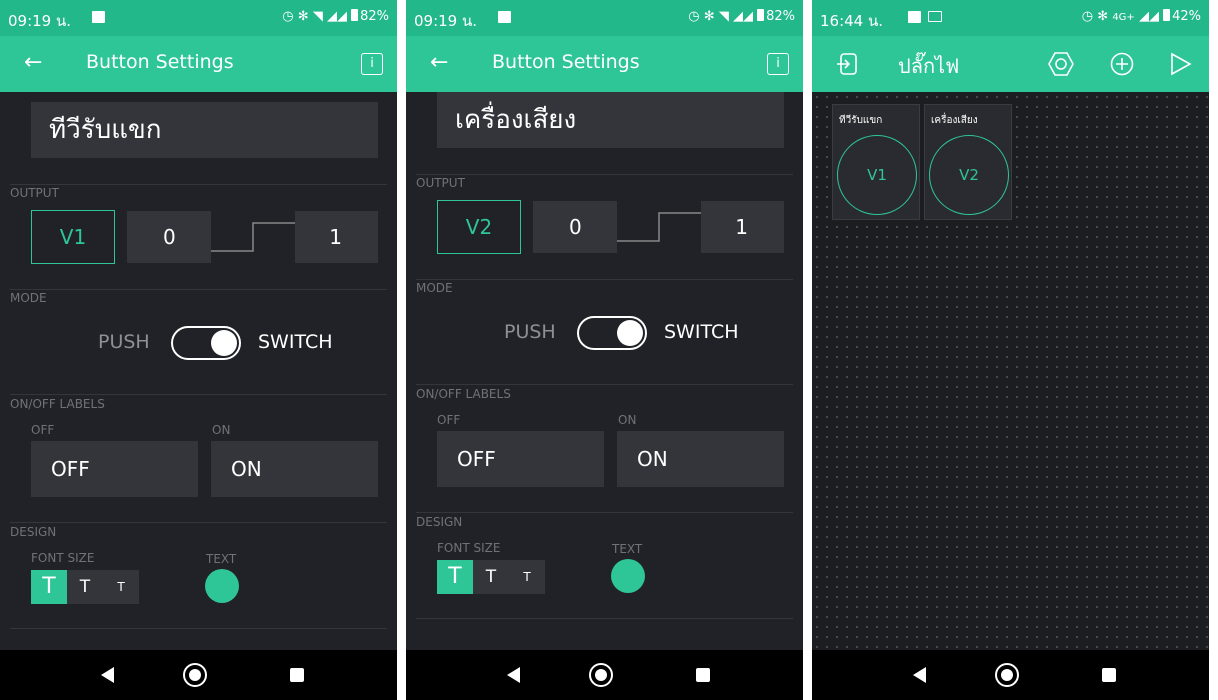 The width and height of the screenshot is (1218, 700). Describe the element at coordinates (969, 175) in the screenshot. I see `widget-button: V2` at that location.